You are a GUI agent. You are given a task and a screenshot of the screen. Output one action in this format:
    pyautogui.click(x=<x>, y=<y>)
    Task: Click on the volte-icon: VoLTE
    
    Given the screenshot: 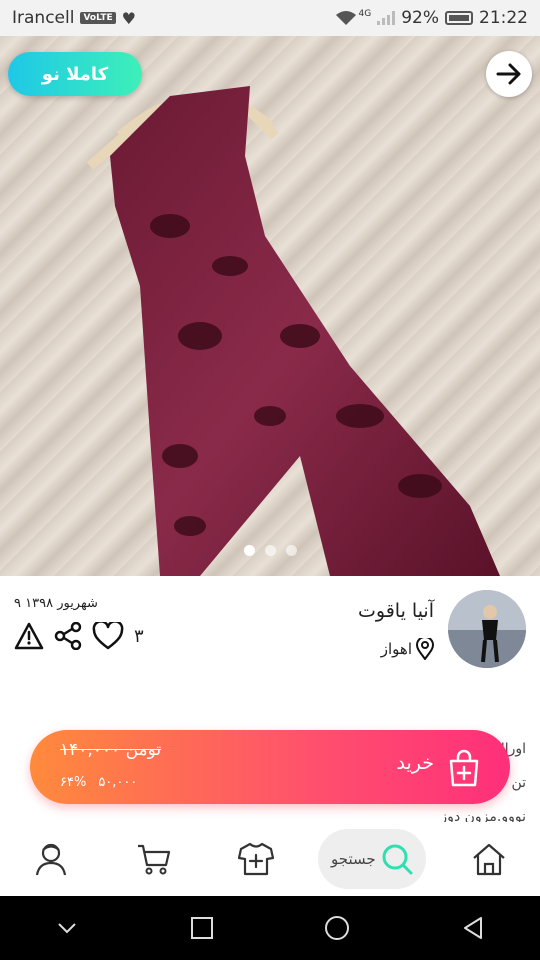 What is the action you would take?
    pyautogui.click(x=98, y=18)
    